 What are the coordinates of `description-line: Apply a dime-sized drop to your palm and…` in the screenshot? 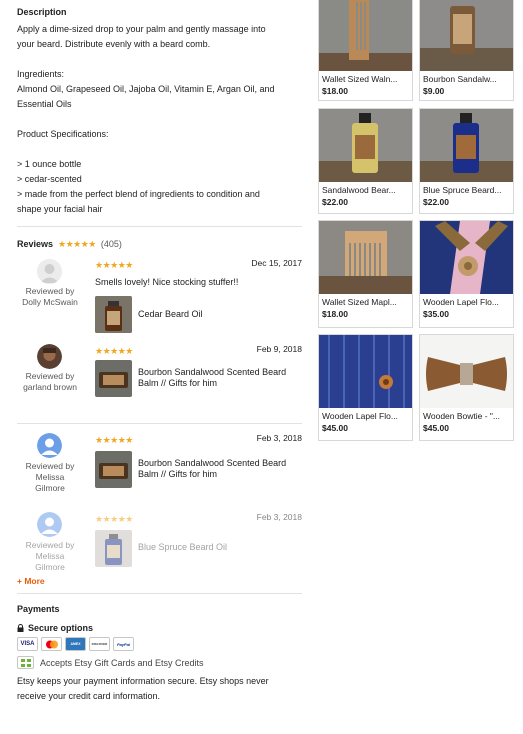 It's located at (141, 29).